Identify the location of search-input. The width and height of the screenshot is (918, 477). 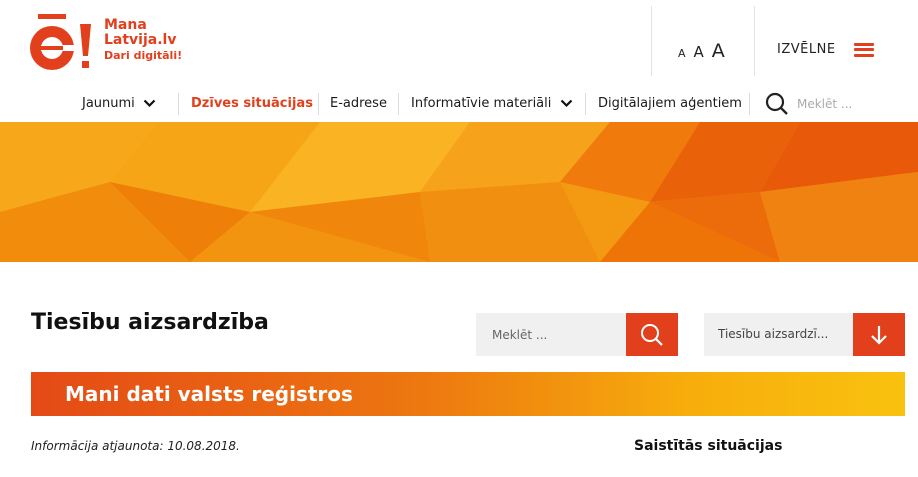
(551, 334).